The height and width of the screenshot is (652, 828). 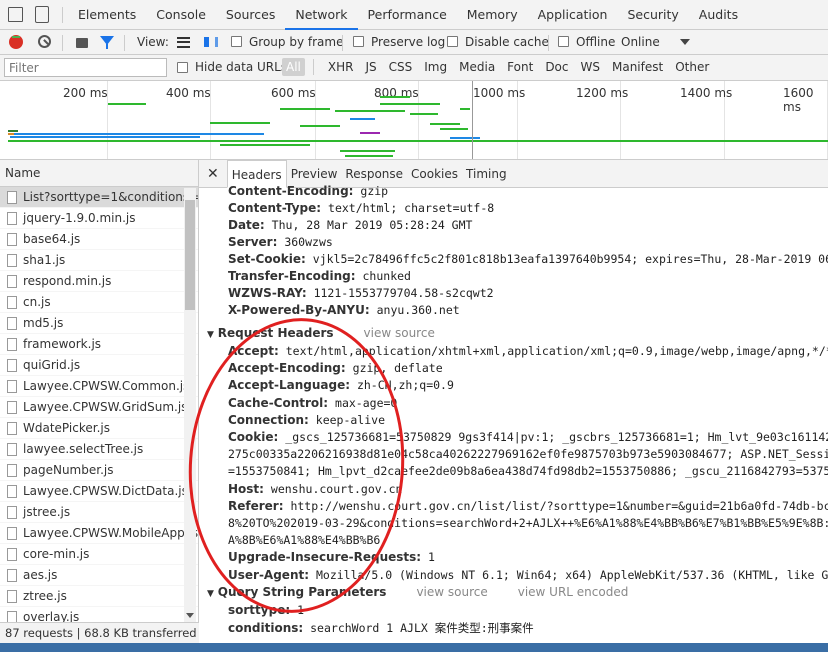 What do you see at coordinates (293, 67) in the screenshot?
I see `filter-type-all: All` at bounding box center [293, 67].